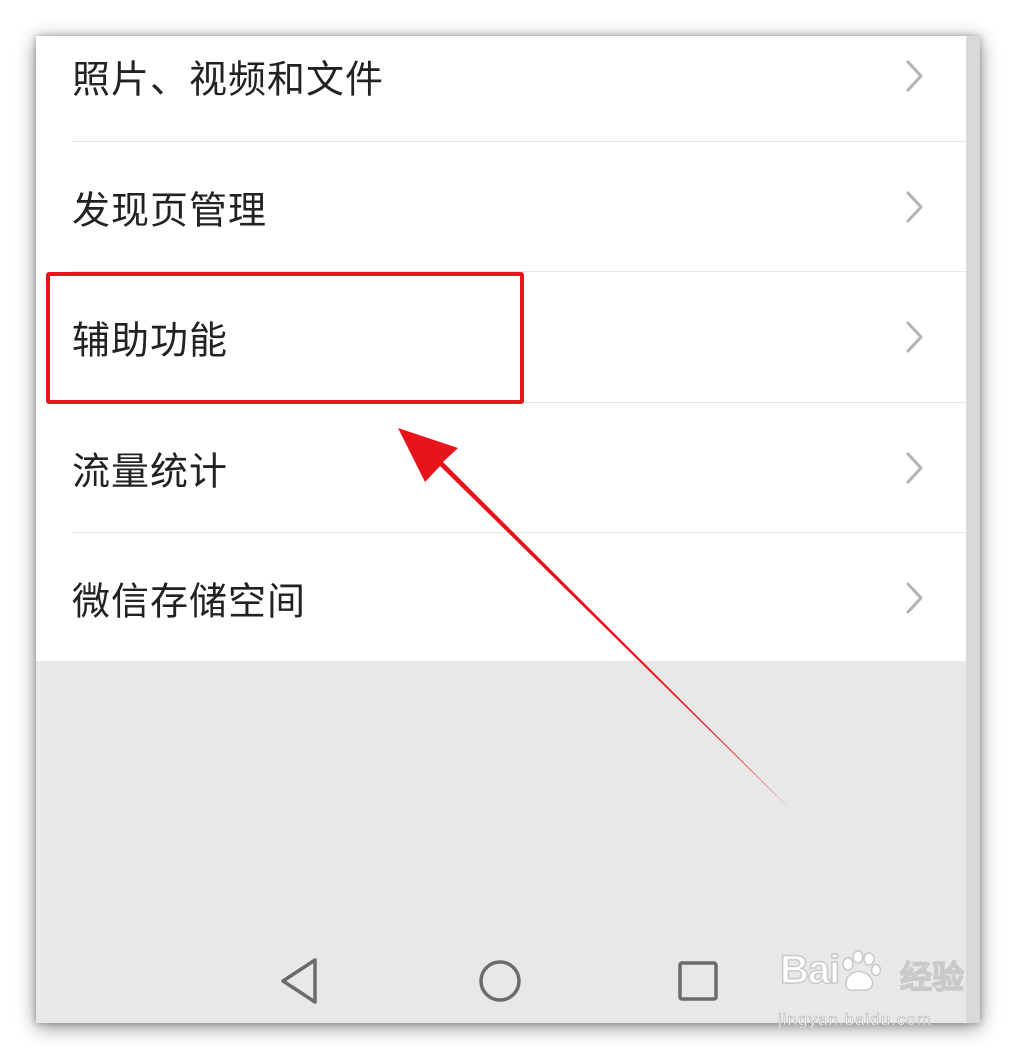  I want to click on paw-icon, so click(862, 971).